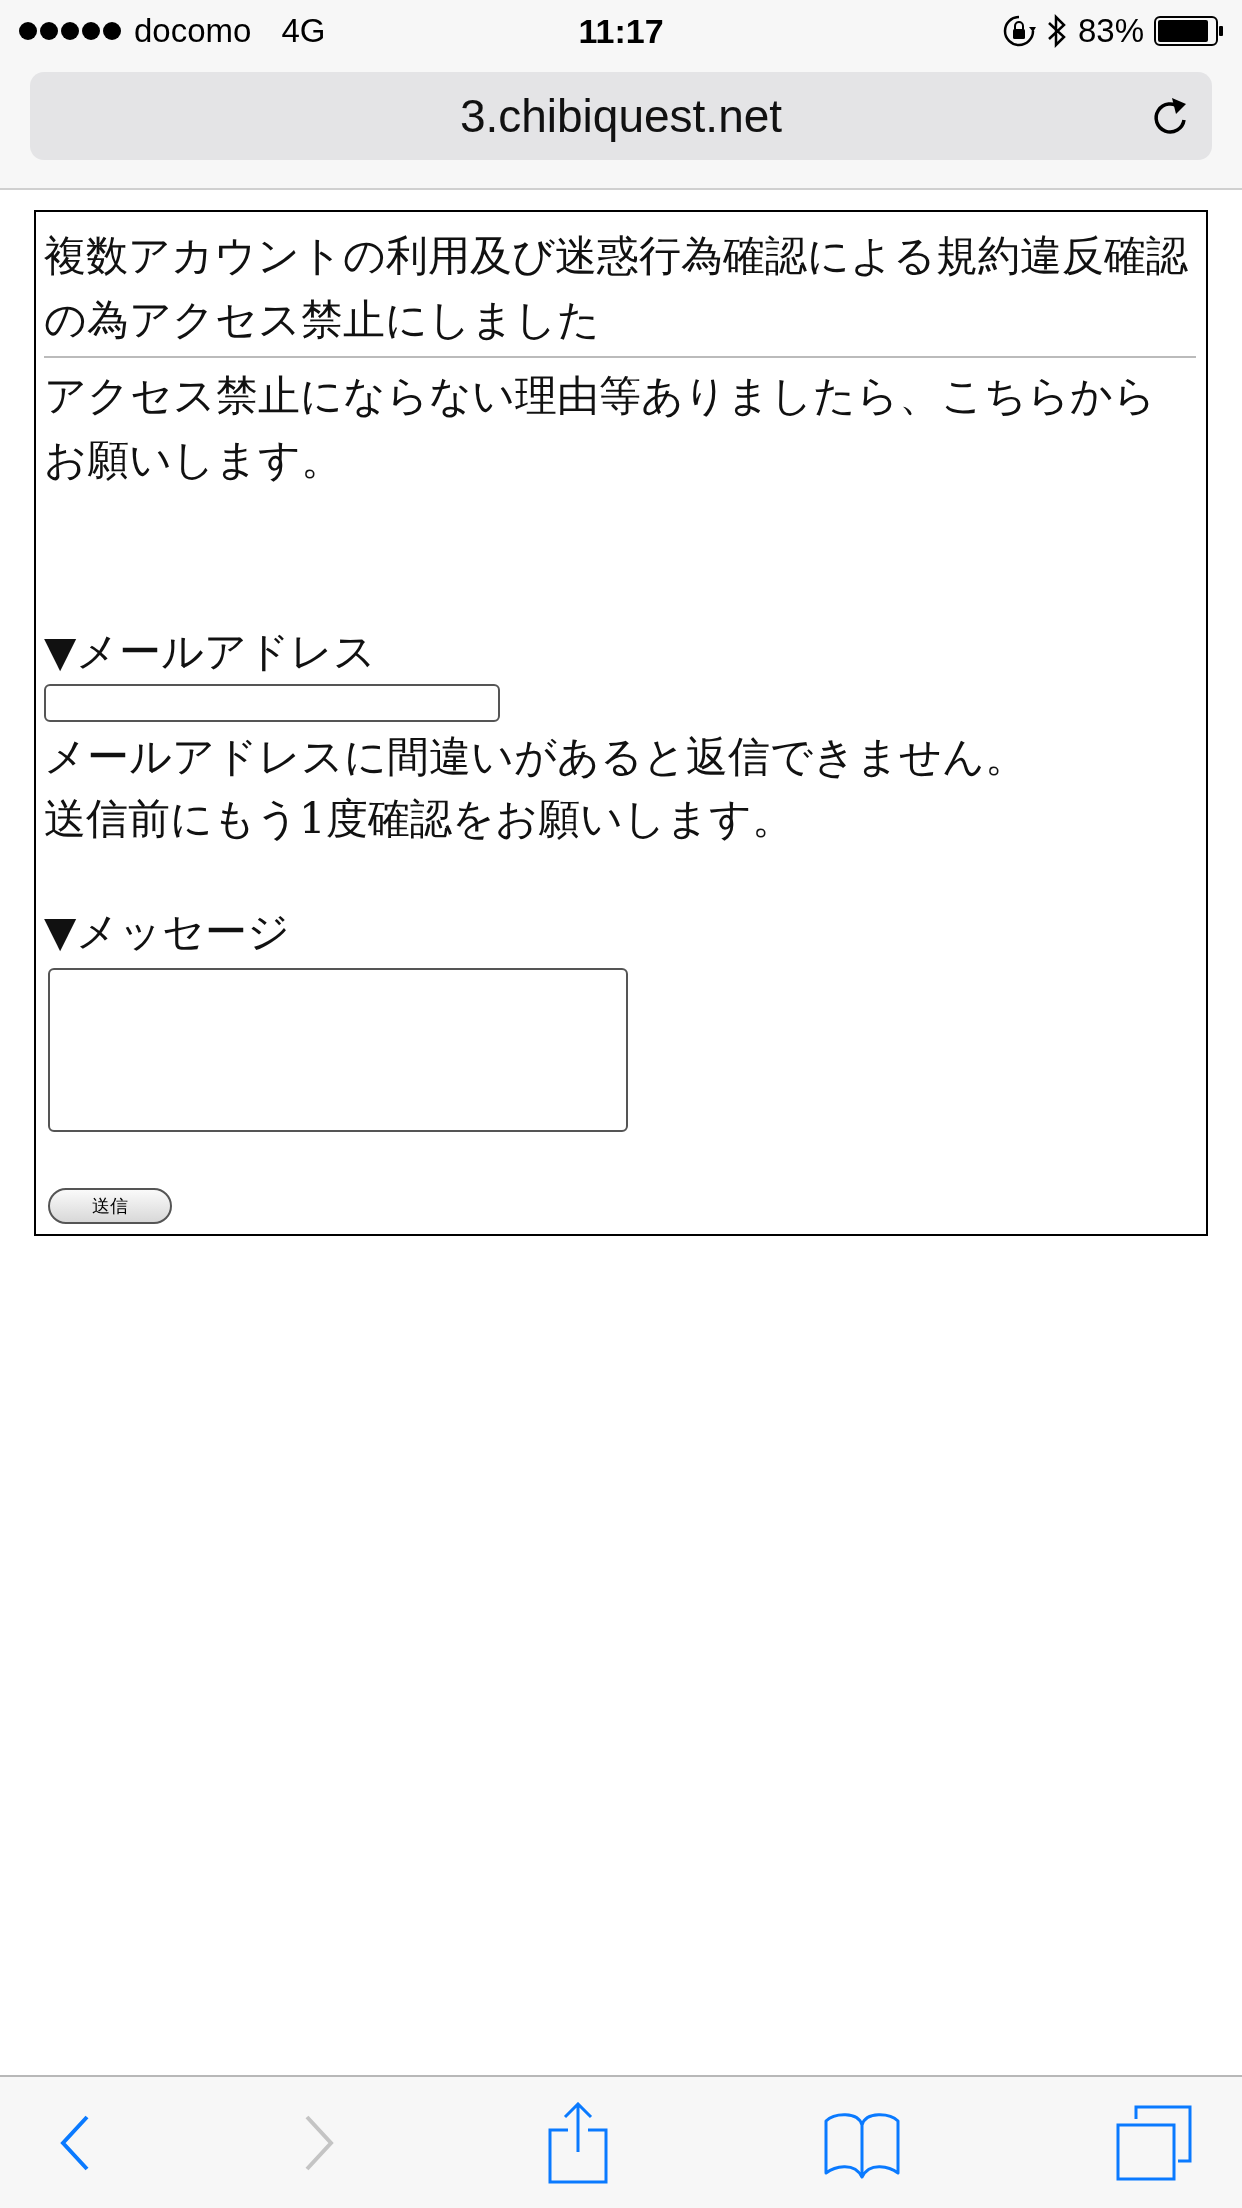 This screenshot has height=2208, width=1242. I want to click on battery-icon, so click(1189, 31).